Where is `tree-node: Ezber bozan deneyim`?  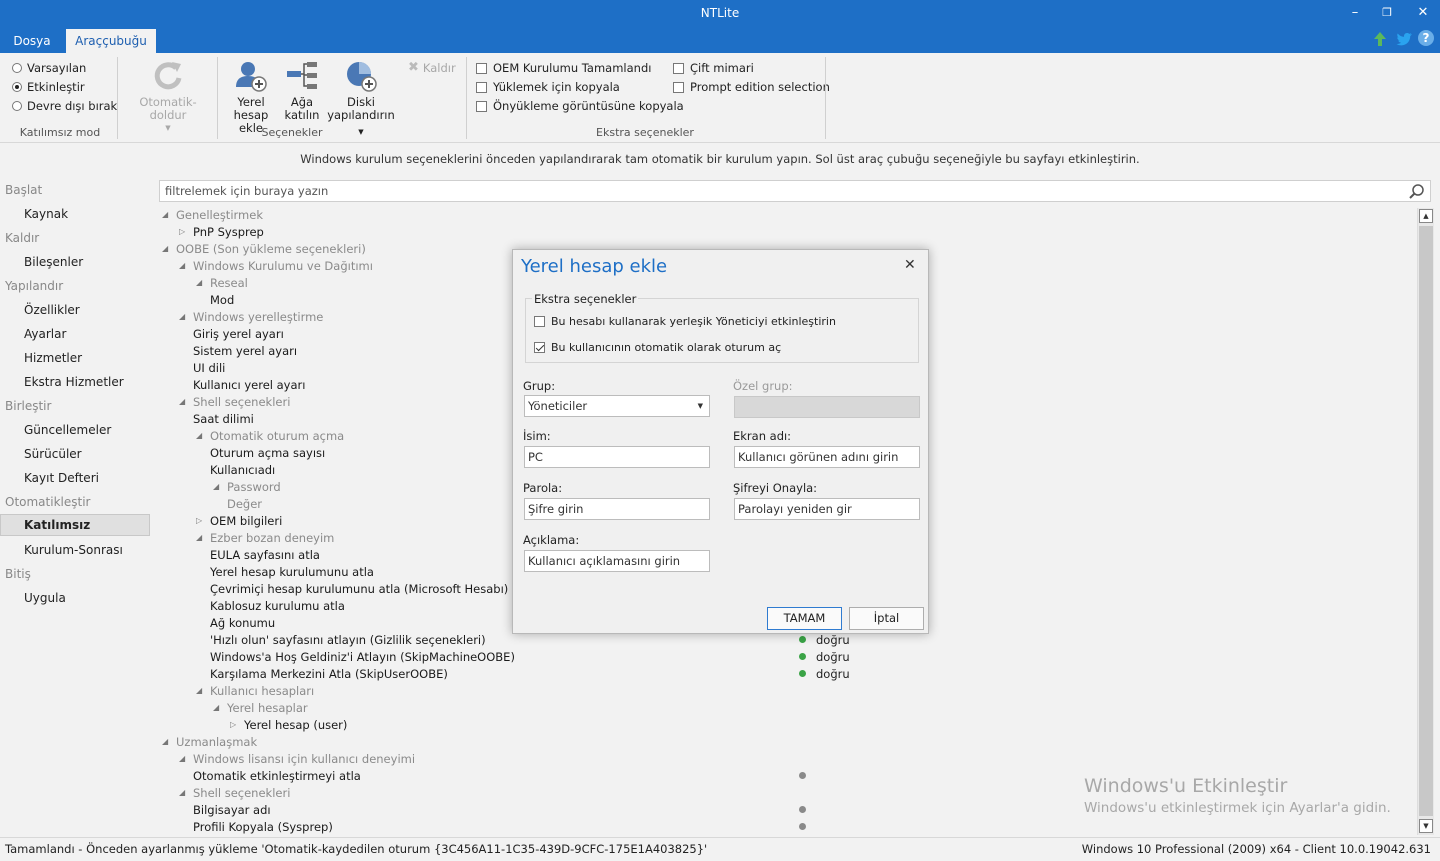
tree-node: Ezber bozan deneyim is located at coordinates (272, 538).